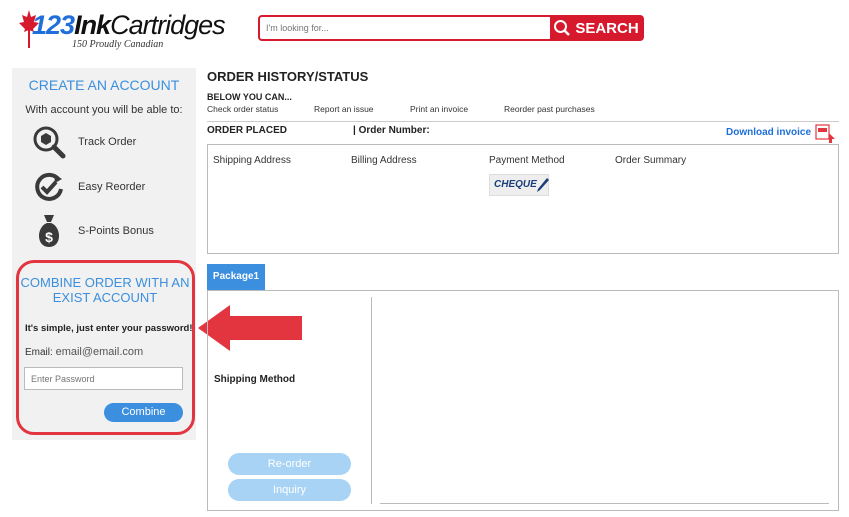 This screenshot has height=517, width=849. I want to click on search-bar: SEARCH, so click(451, 28).